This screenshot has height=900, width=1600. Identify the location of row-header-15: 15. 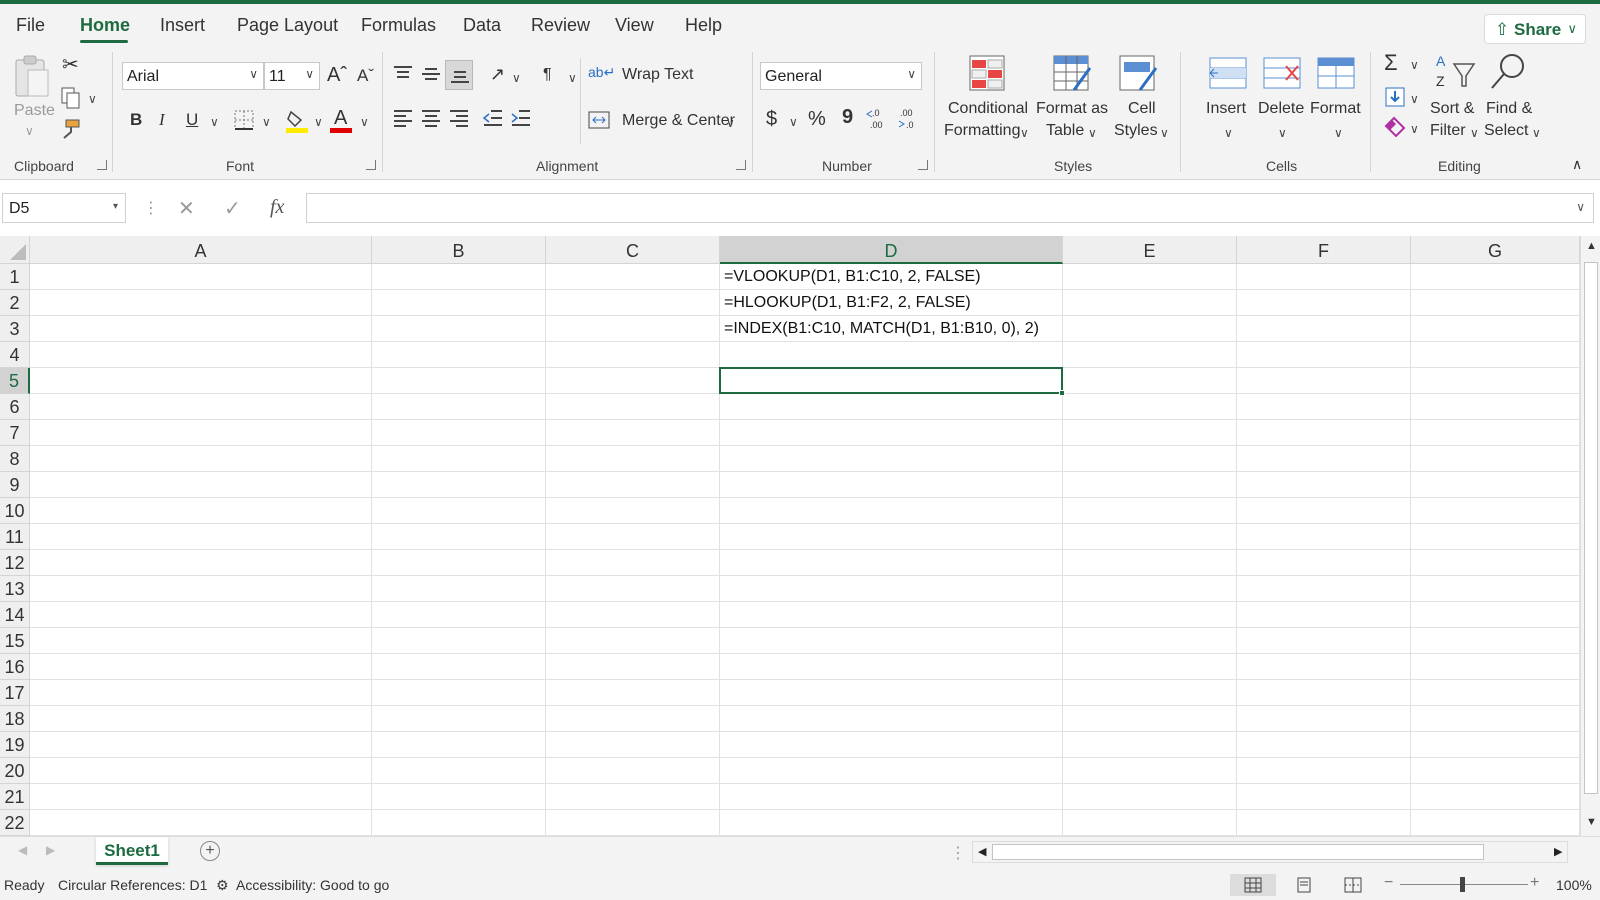
(15, 641).